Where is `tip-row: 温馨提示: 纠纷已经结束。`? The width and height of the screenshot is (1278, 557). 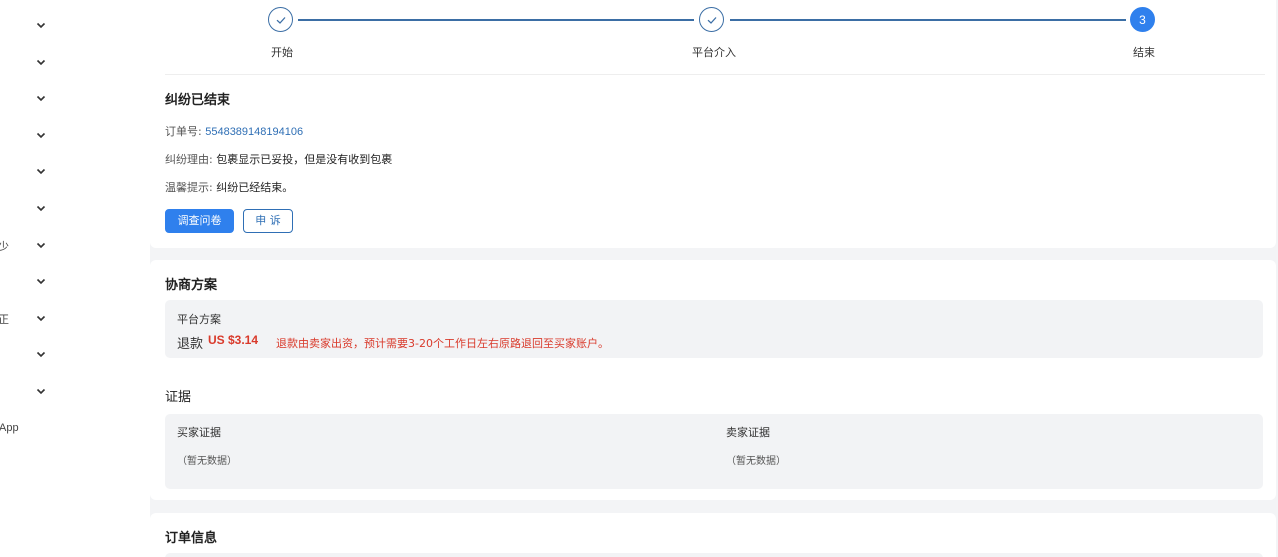 tip-row: 温馨提示: 纠纷已经结束。 is located at coordinates (229, 187).